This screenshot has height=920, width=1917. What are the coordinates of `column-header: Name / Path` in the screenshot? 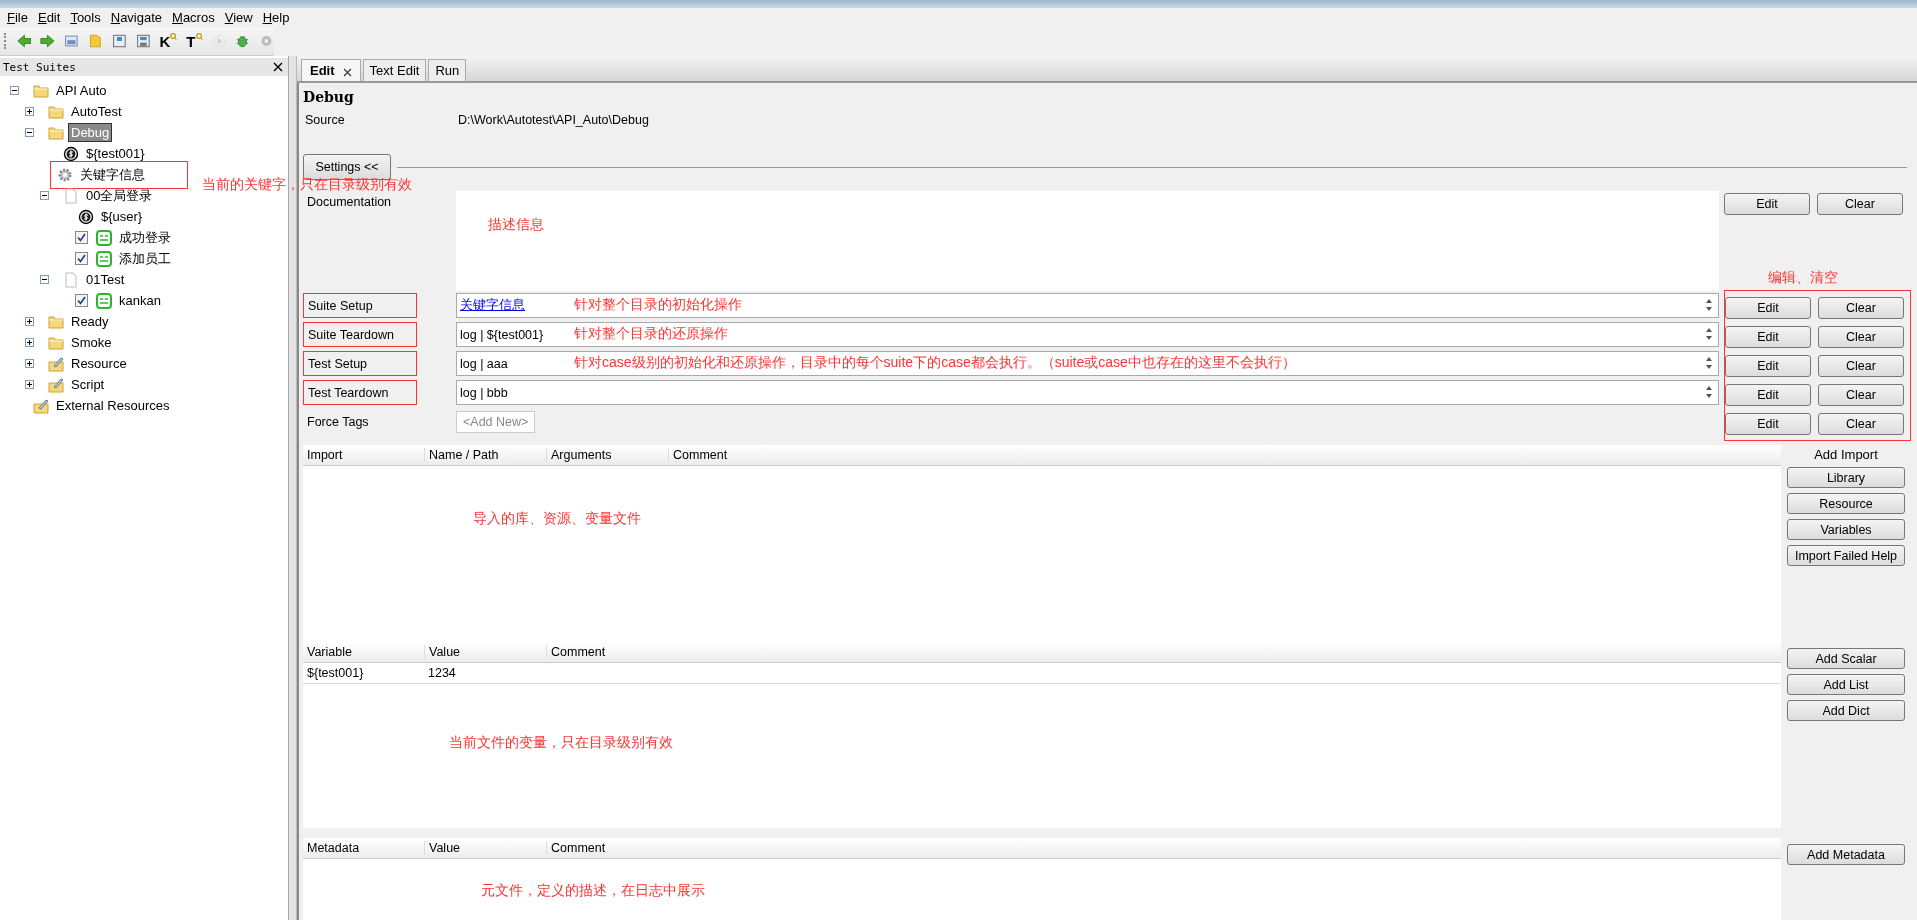 It's located at (486, 455).